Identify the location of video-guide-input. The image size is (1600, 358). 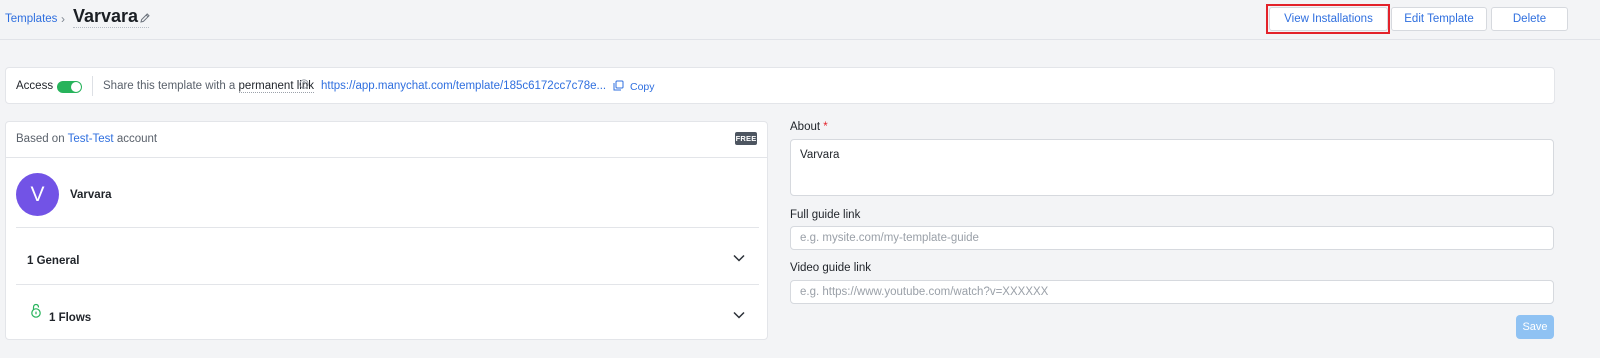
(1172, 292).